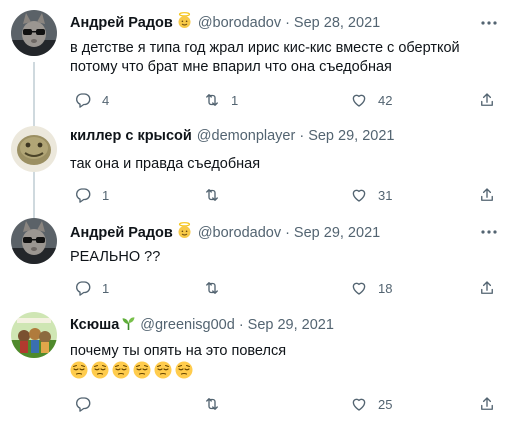 The image size is (512, 424). I want to click on retweet-button: 1, so click(220, 100).